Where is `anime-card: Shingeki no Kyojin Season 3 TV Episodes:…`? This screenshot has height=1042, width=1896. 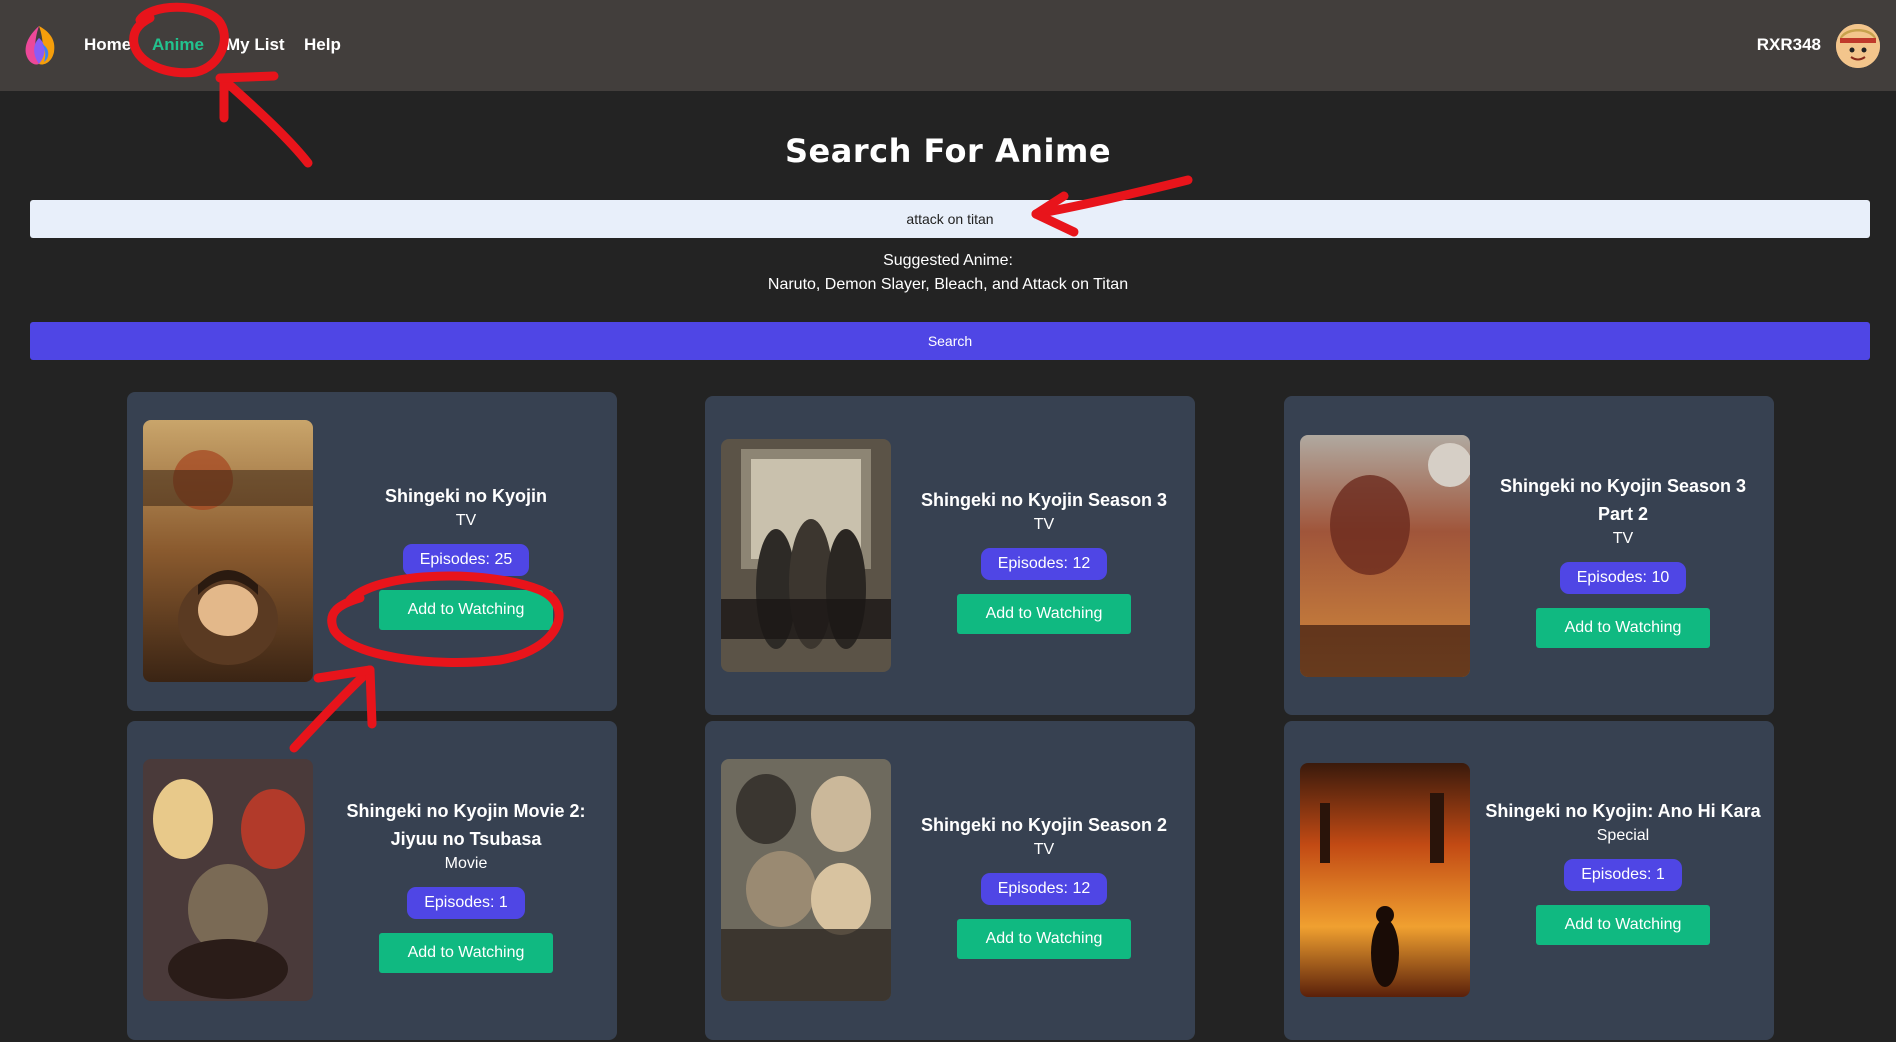 anime-card: Shingeki no Kyojin Season 3 TV Episodes:… is located at coordinates (950, 555).